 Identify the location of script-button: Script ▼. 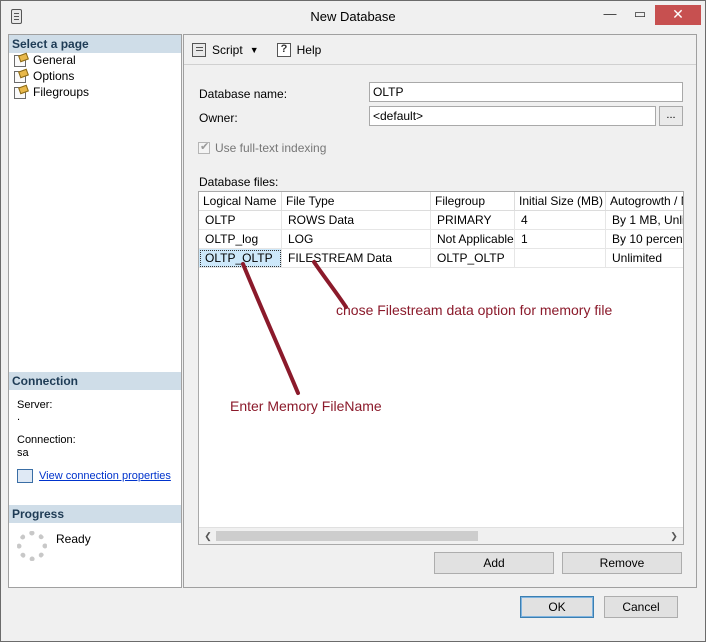
(229, 49).